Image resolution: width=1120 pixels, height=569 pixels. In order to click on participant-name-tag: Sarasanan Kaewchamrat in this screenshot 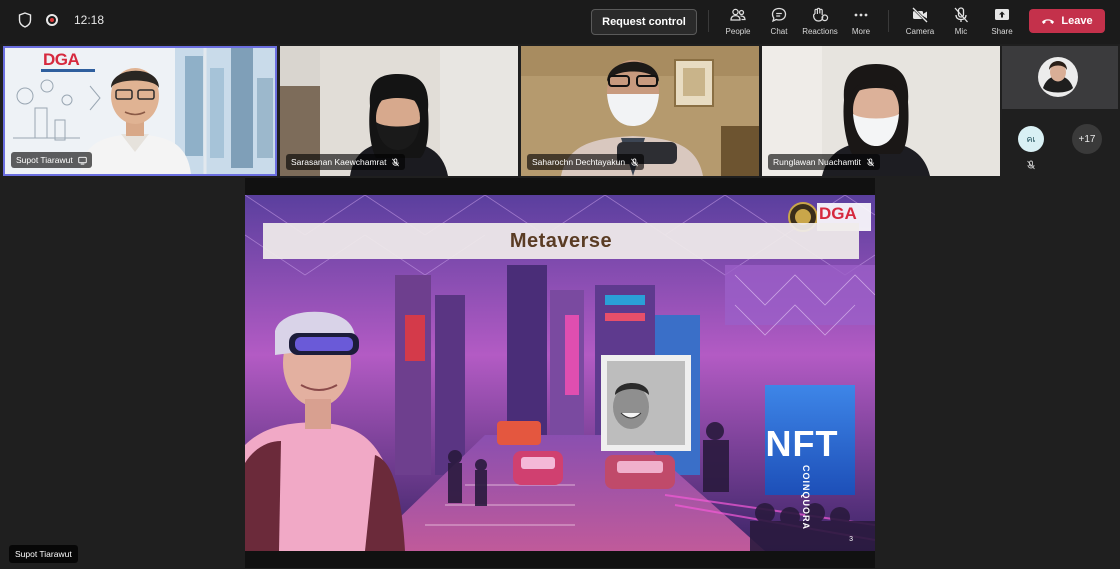, I will do `click(346, 162)`.